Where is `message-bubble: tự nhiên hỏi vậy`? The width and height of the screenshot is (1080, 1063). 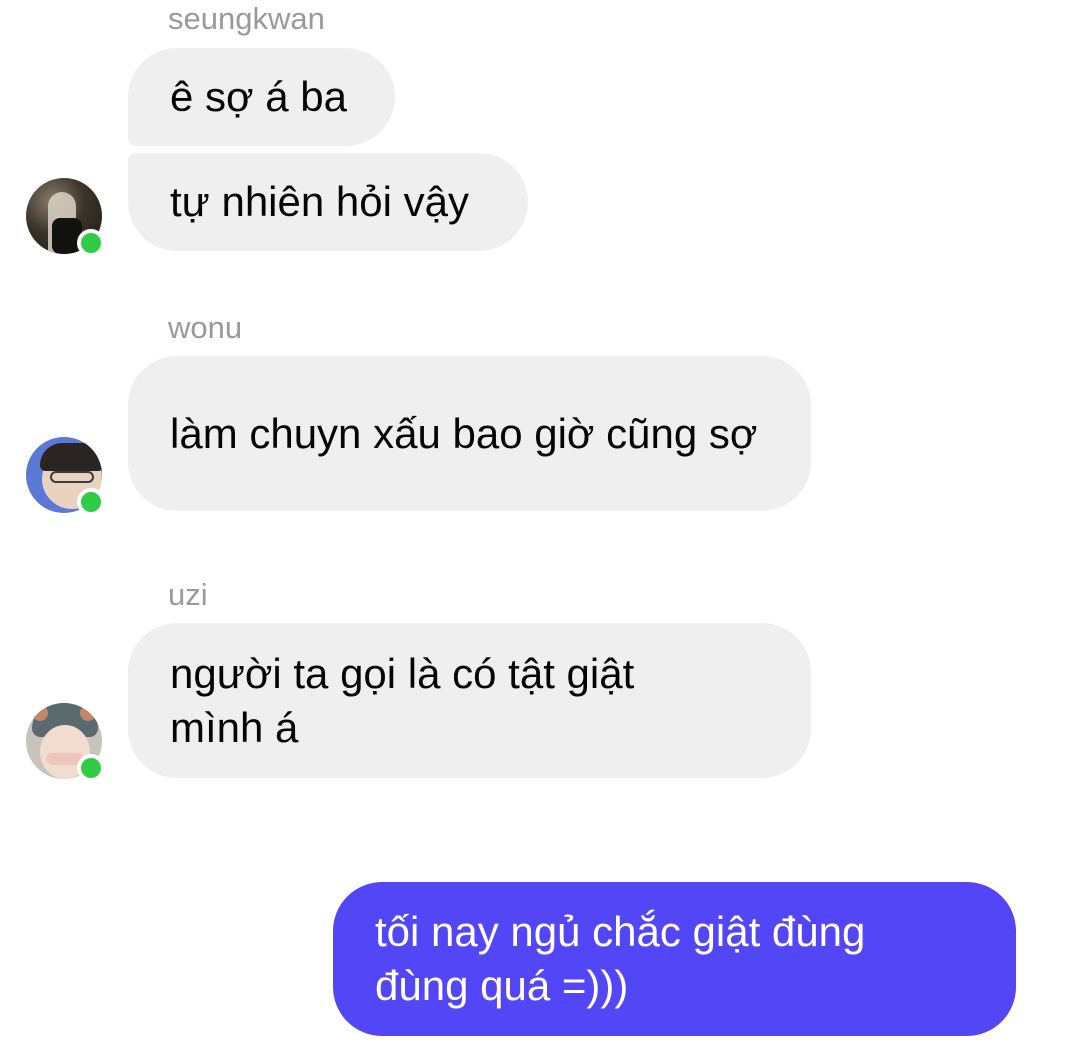 message-bubble: tự nhiên hỏi vậy is located at coordinates (328, 202).